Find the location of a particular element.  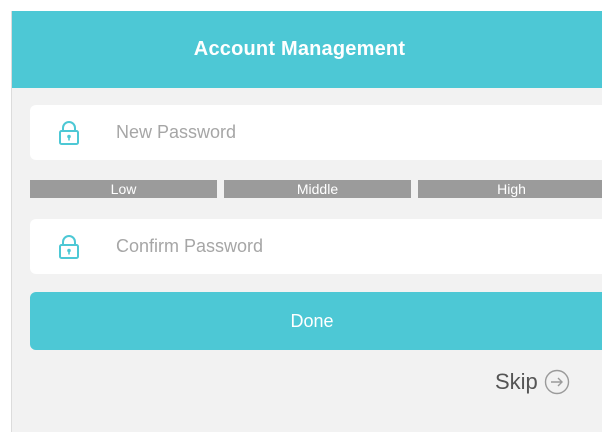

strength-middle: Middle is located at coordinates (317, 189).